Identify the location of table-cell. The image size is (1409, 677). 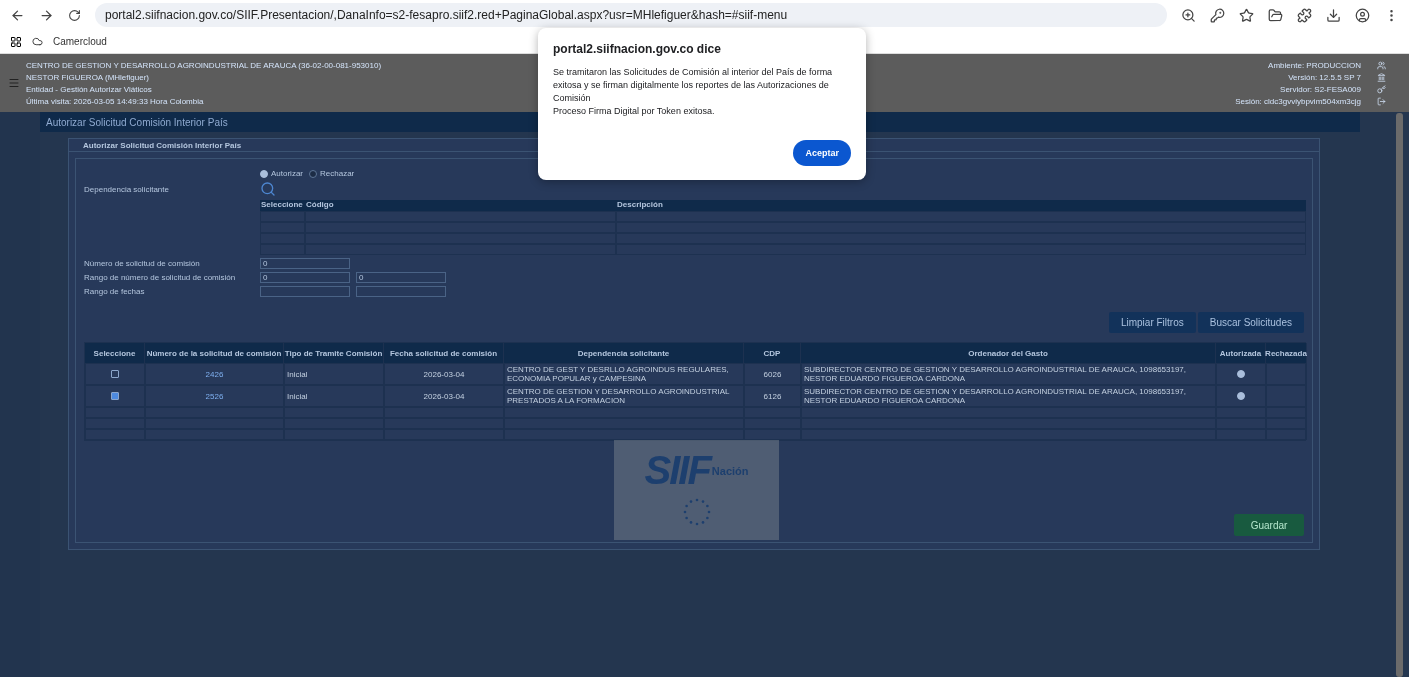
(282, 216).